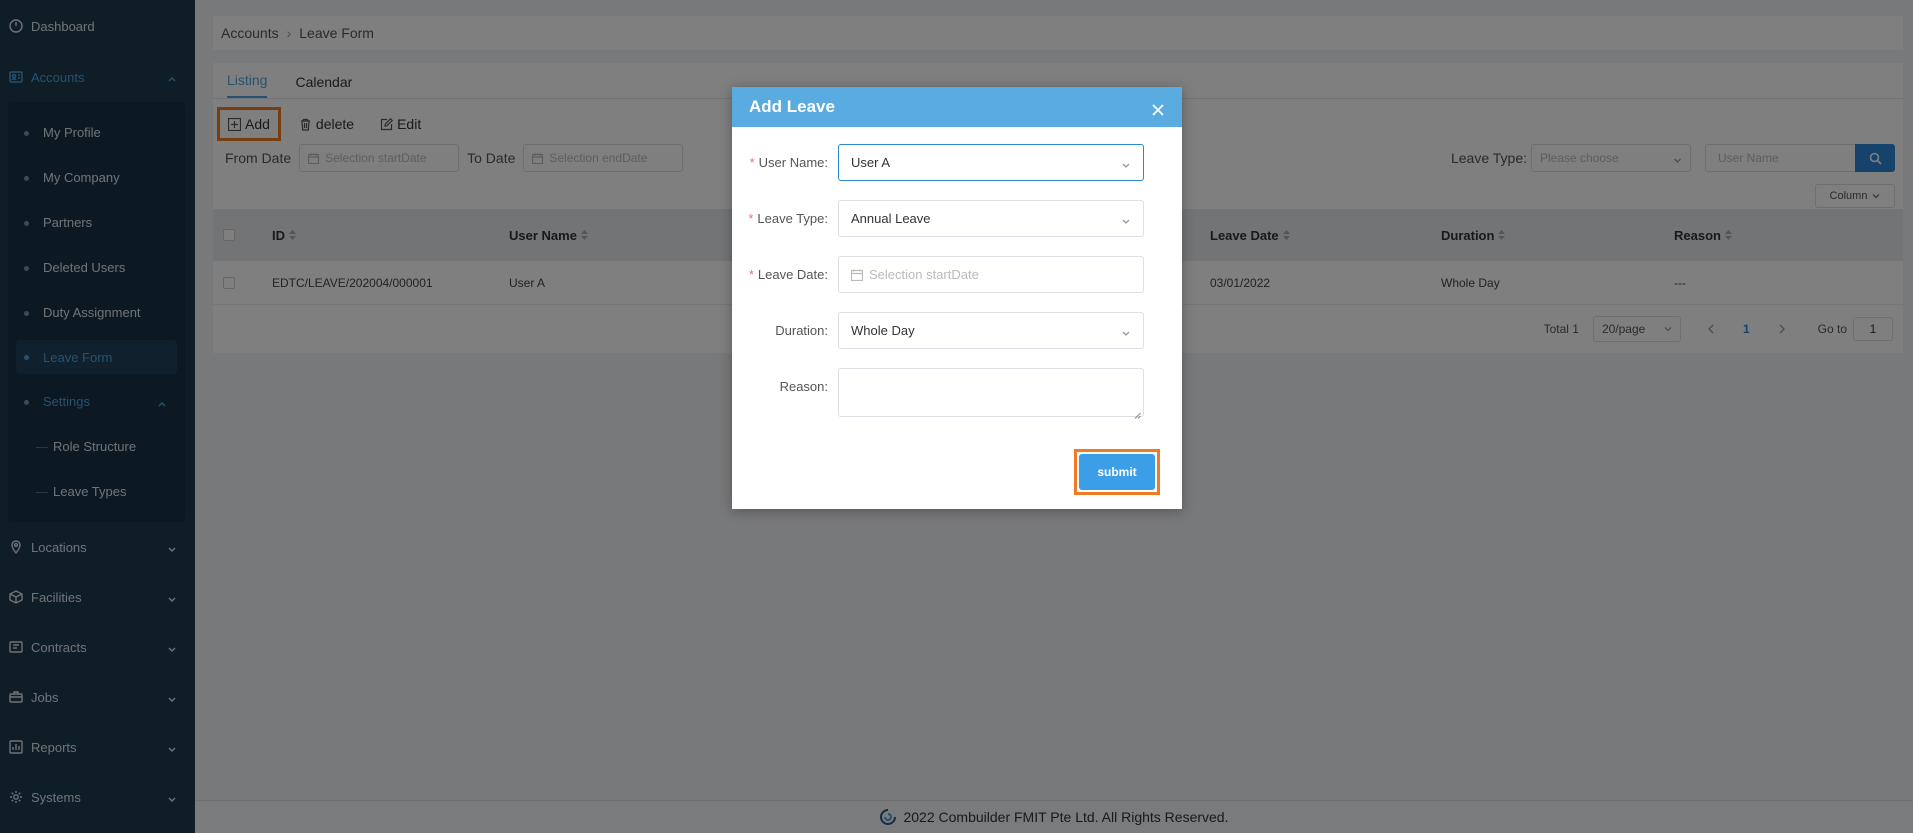 The image size is (1913, 833). What do you see at coordinates (883, 330) in the screenshot?
I see `duration-value: Whole Day` at bounding box center [883, 330].